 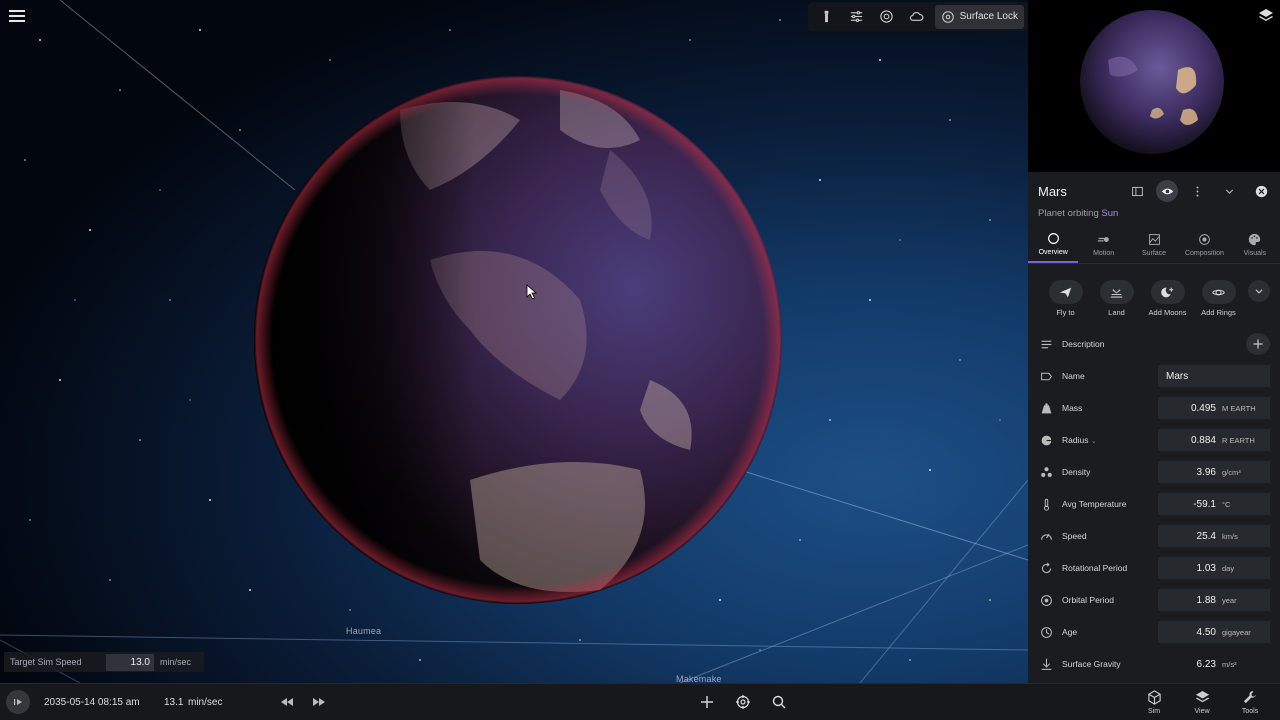 I want to click on search-button, so click(x=779, y=702).